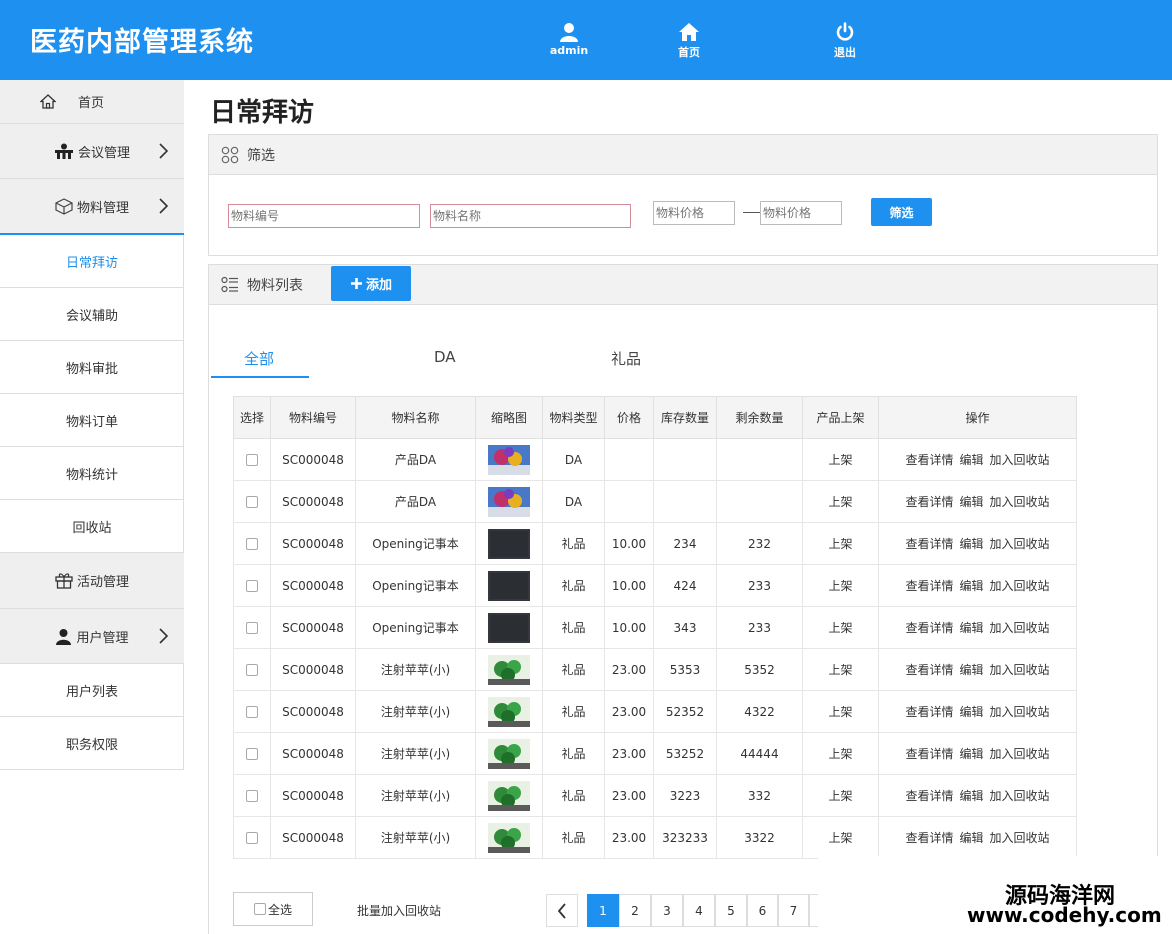 The height and width of the screenshot is (934, 1172). What do you see at coordinates (573, 417) in the screenshot?
I see `col-type: 物料类型` at bounding box center [573, 417].